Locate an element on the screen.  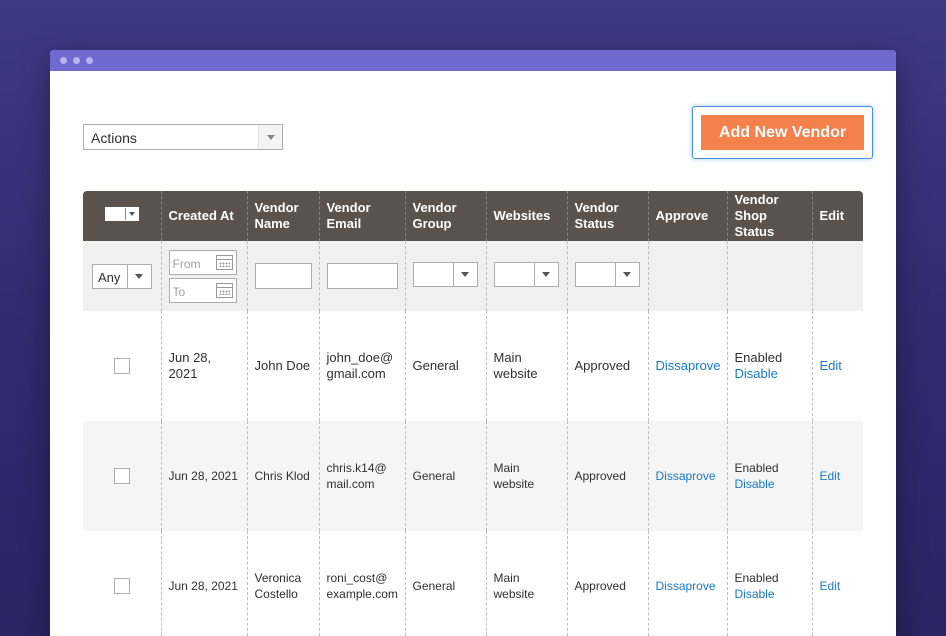
vendor-name-filter-input is located at coordinates (283, 276).